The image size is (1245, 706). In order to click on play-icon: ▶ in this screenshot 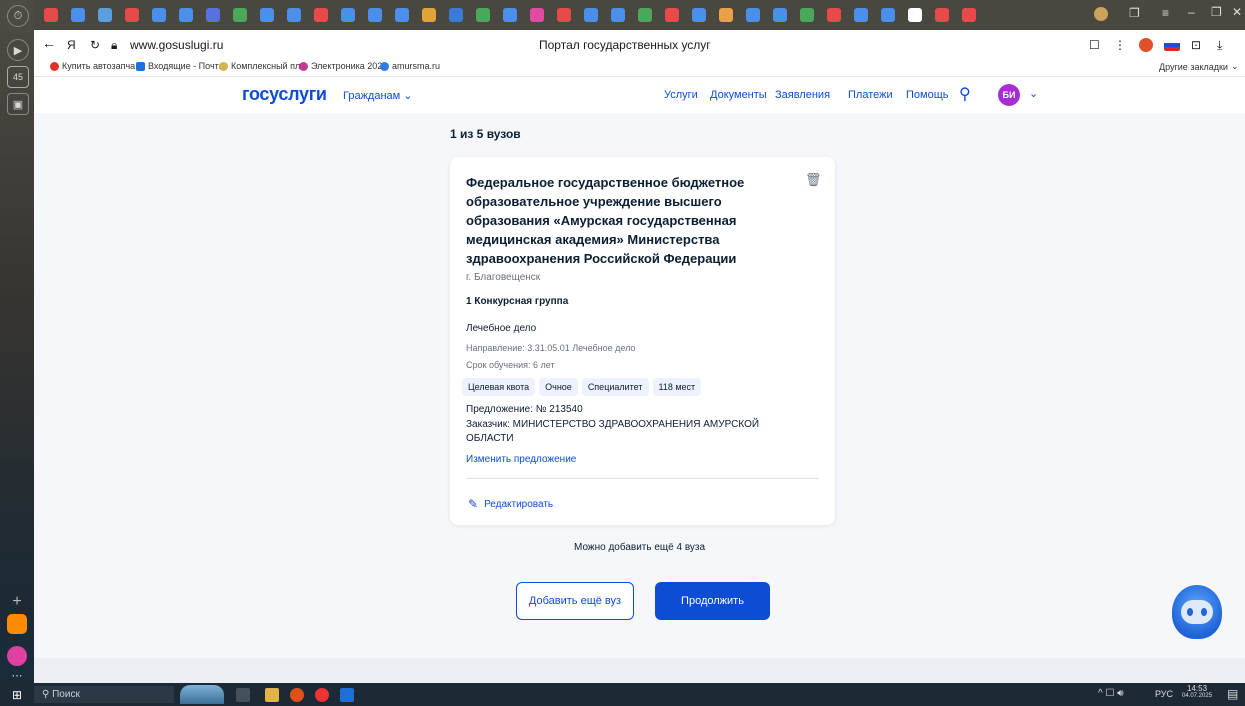, I will do `click(18, 50)`.